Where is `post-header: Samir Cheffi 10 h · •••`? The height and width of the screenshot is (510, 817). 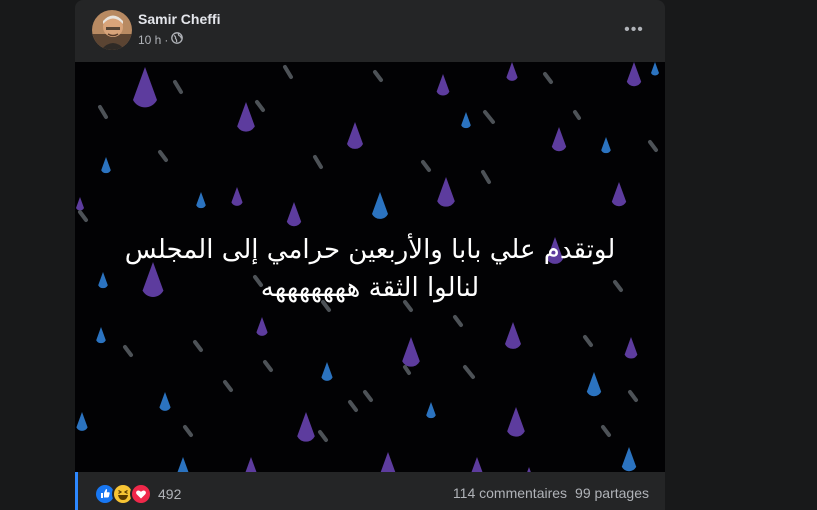
post-header: Samir Cheffi 10 h · ••• is located at coordinates (370, 31).